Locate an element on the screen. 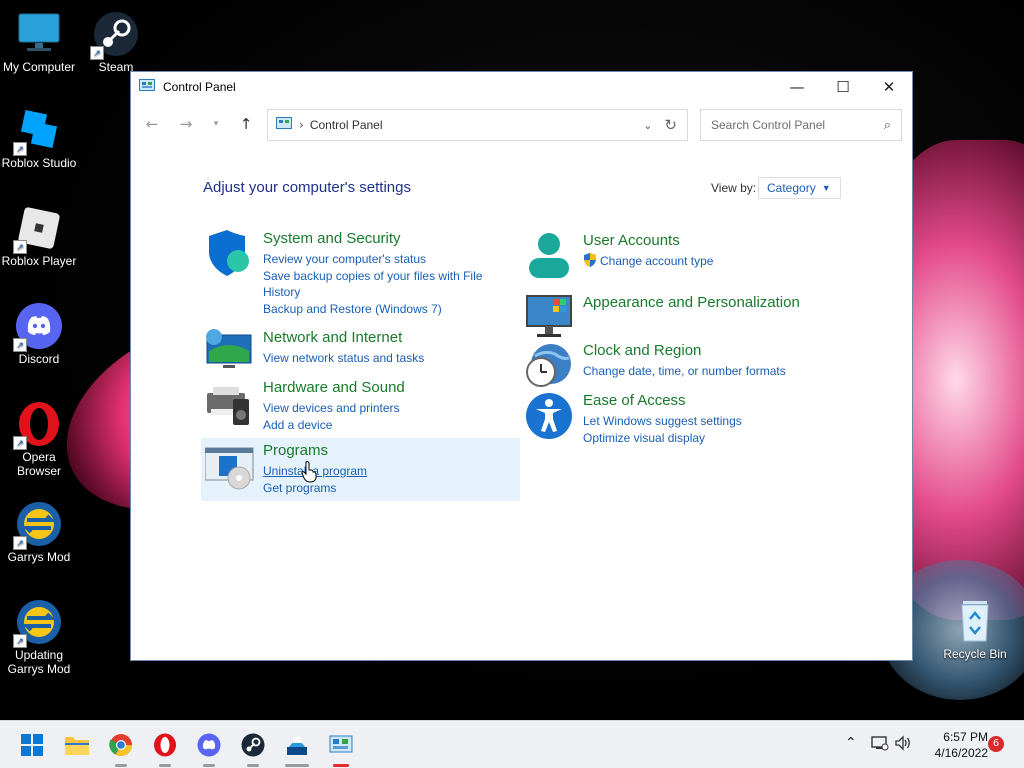 The width and height of the screenshot is (1024, 768). desktop-icon-roblox-player: ↗ Roblox Player is located at coordinates (39, 236).